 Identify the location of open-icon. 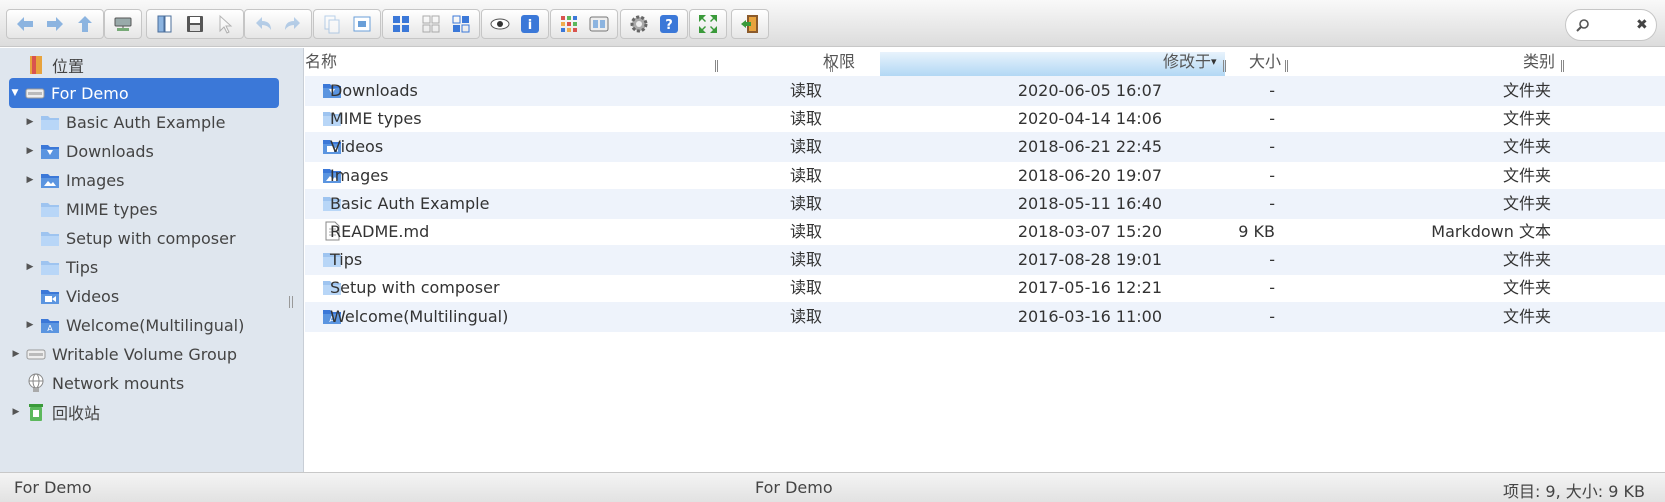
(164, 24).